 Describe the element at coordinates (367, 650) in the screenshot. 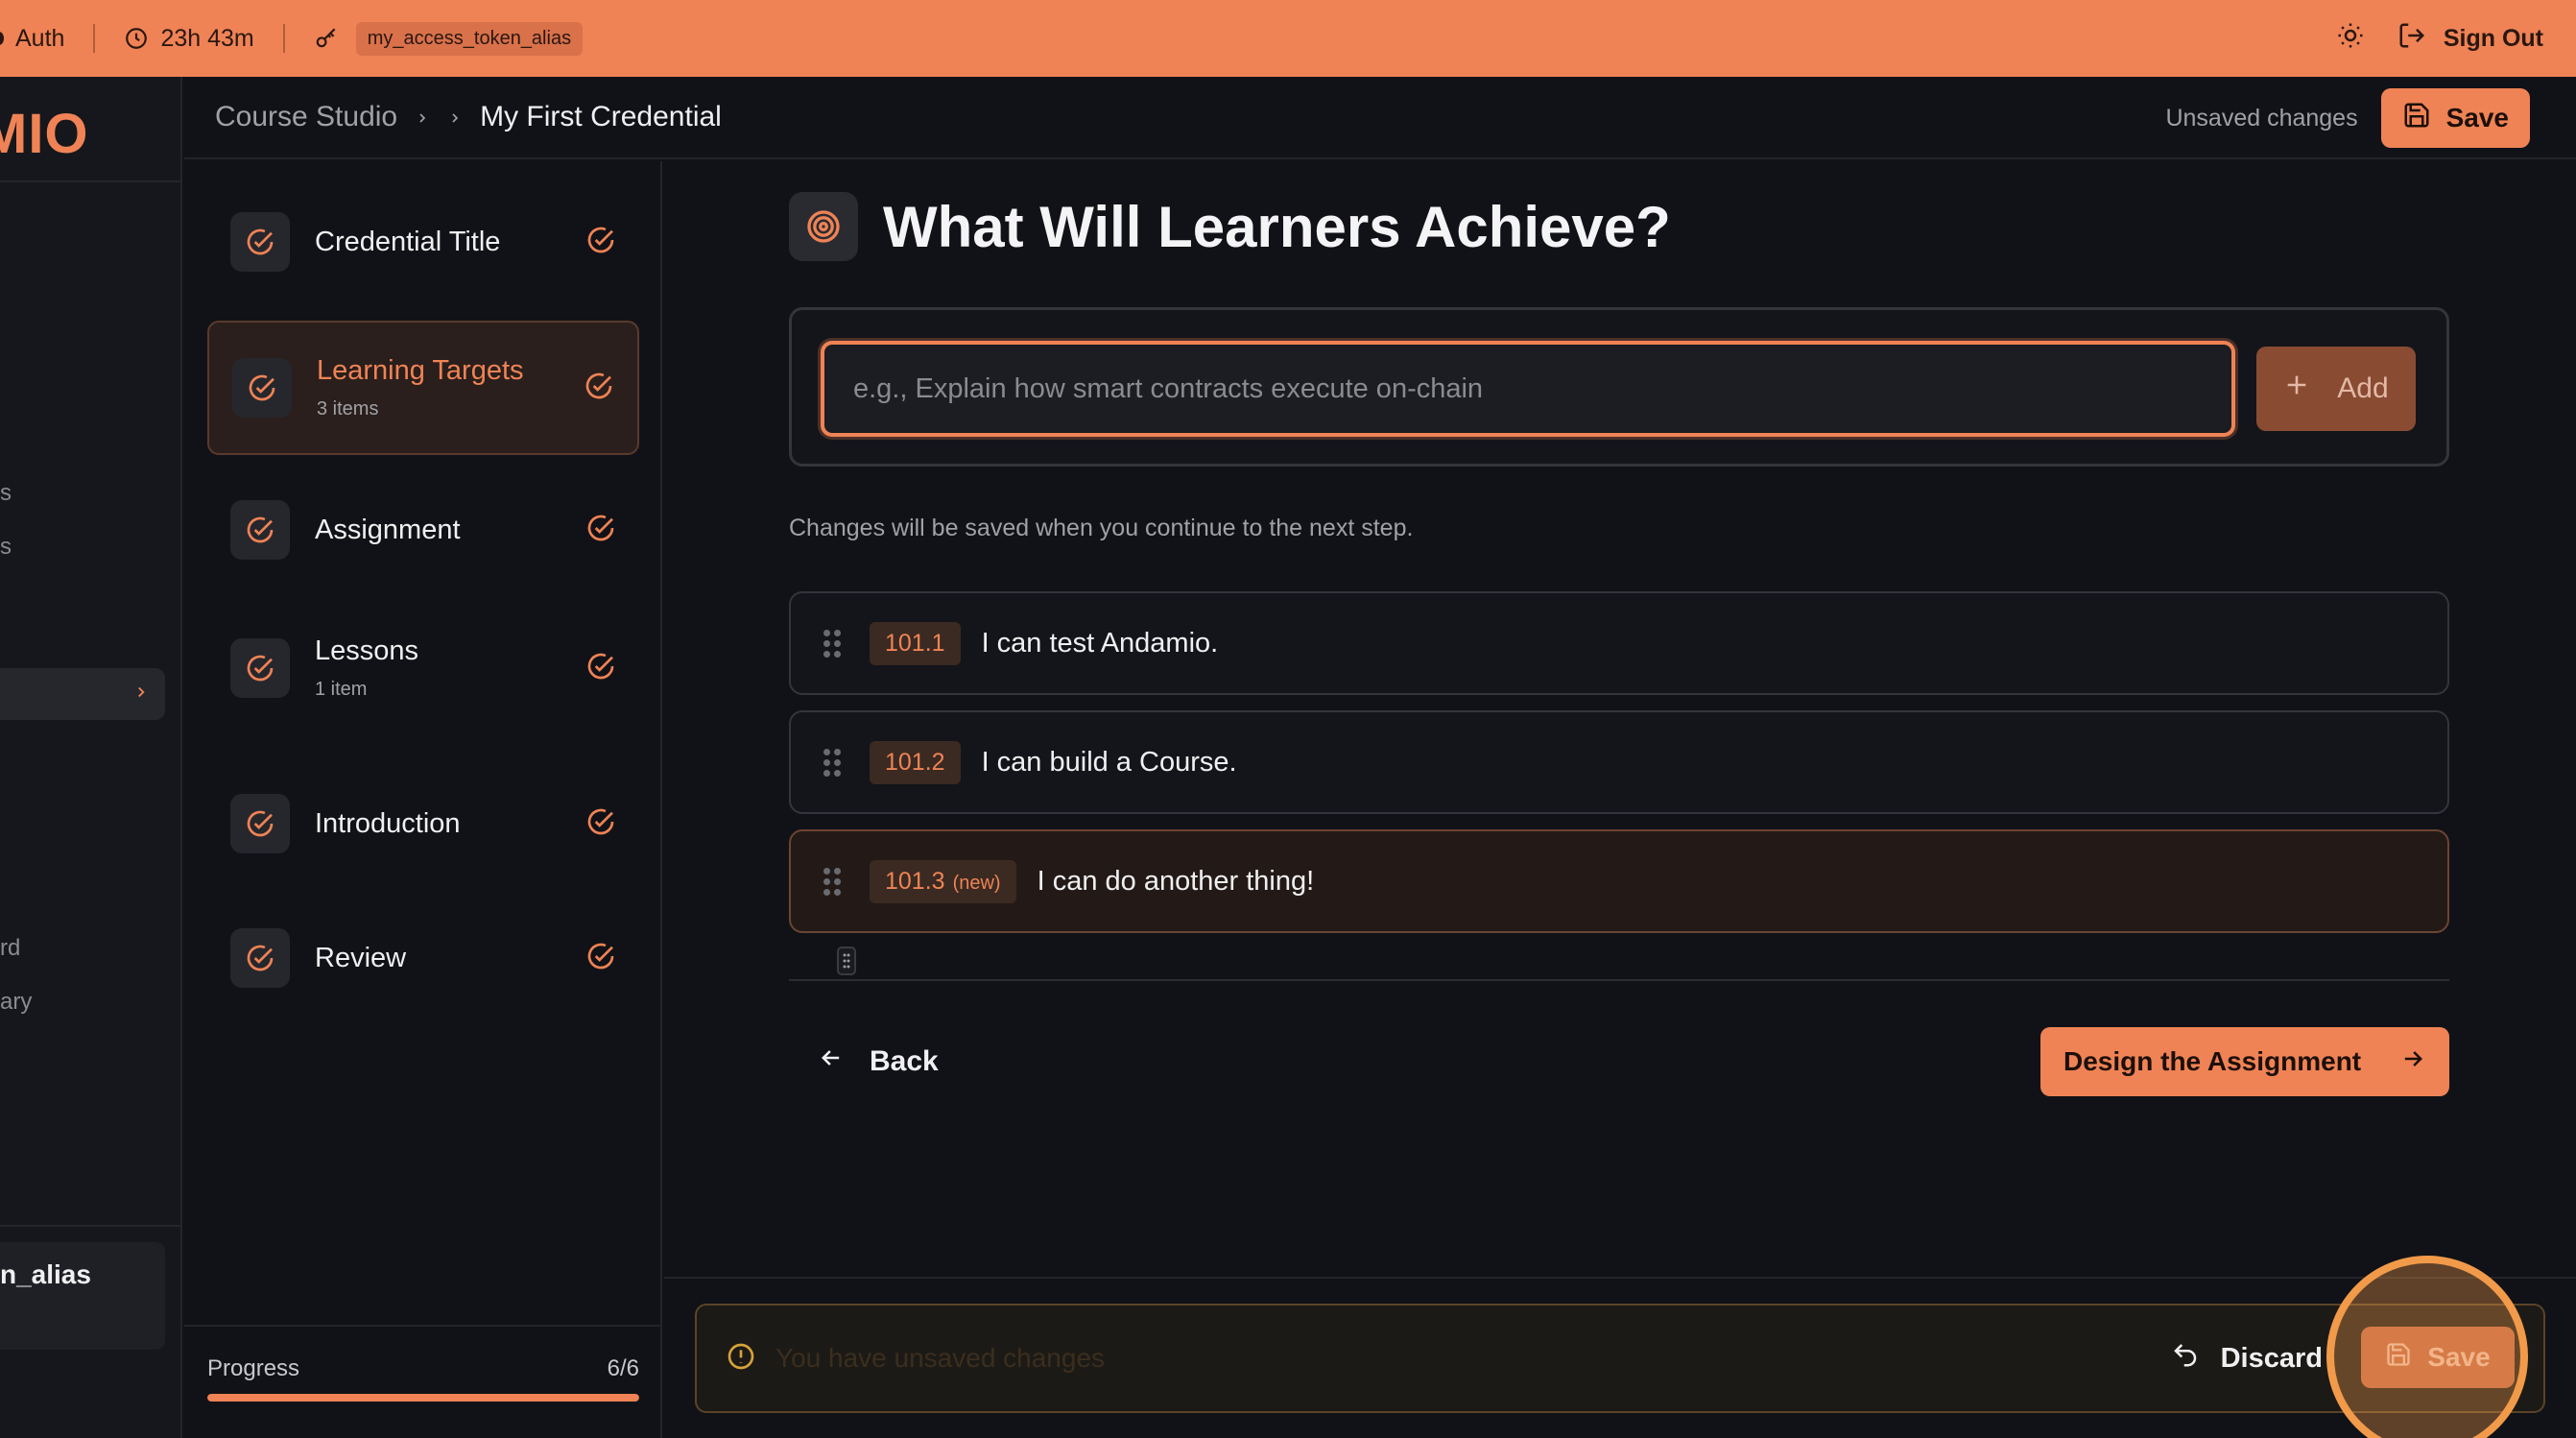

I see `step-title: Lessons` at that location.